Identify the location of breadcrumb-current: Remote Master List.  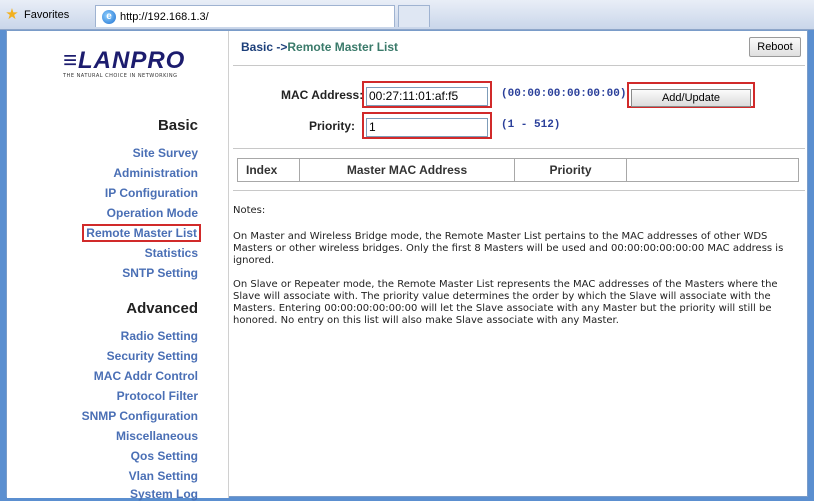
(343, 47).